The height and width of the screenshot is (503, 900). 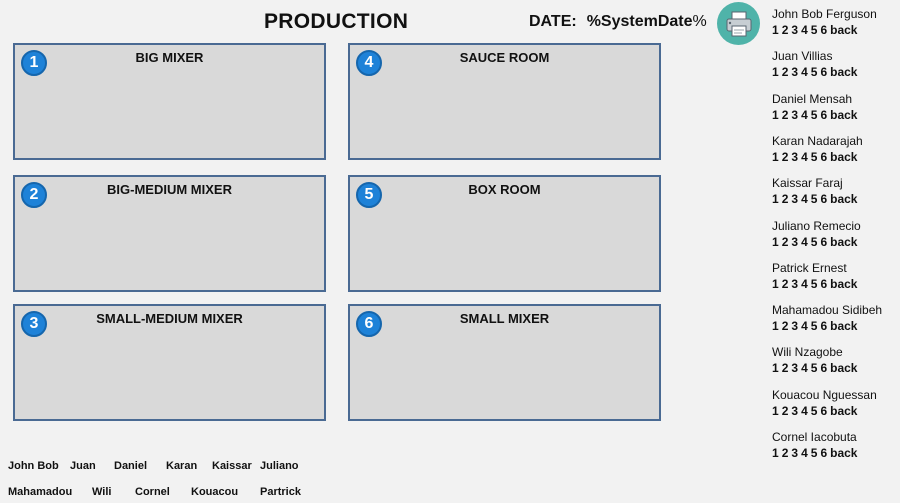 What do you see at coordinates (152, 492) in the screenshot?
I see `worker-chip: Cornel` at bounding box center [152, 492].